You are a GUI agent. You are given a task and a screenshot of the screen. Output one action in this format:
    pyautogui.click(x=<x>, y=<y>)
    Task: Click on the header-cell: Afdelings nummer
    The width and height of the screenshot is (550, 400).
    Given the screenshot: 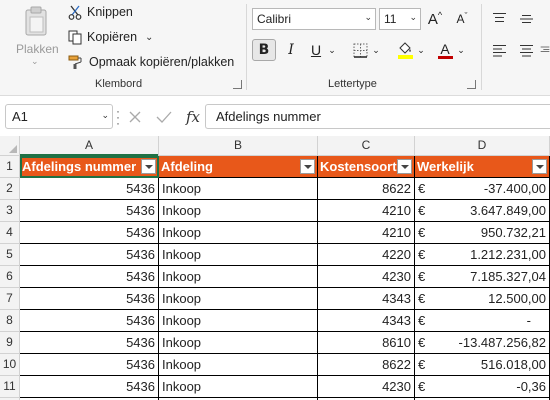 What is the action you would take?
    pyautogui.click(x=89, y=167)
    